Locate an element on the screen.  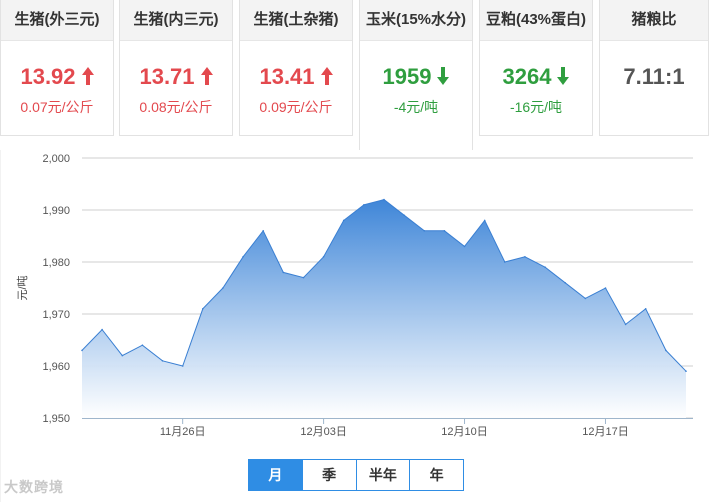
tab-year: 年 is located at coordinates (436, 475).